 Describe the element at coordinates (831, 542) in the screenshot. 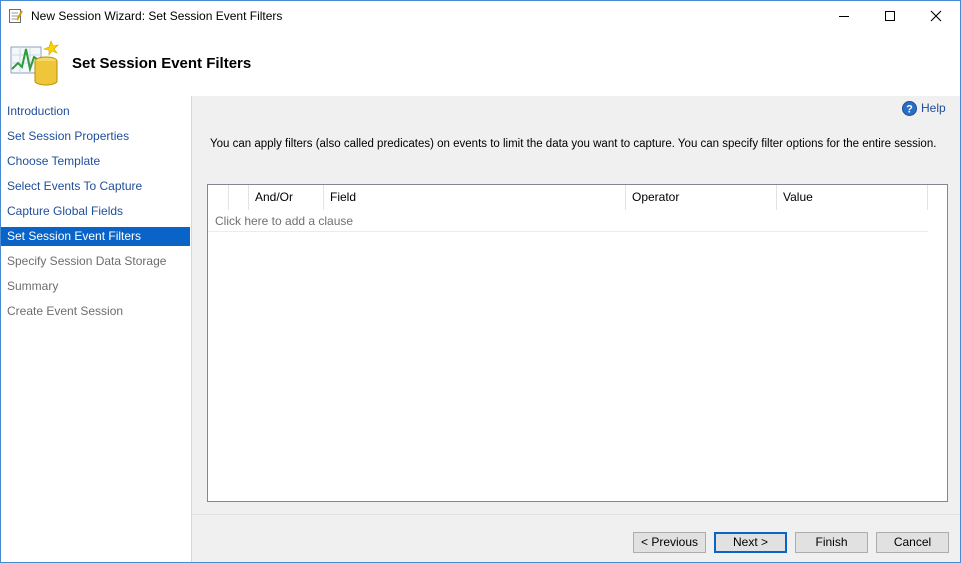

I see `finish-button: Finish` at that location.